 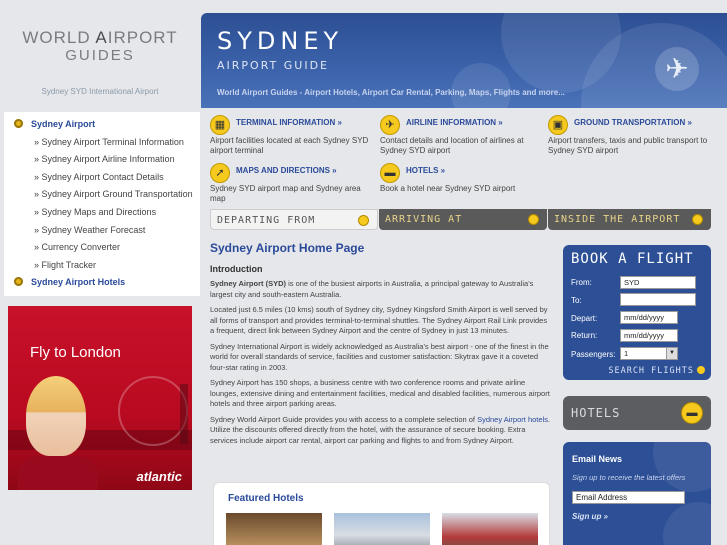 I want to click on quicklink-title: TERMINAL INFORMATION », so click(x=289, y=122).